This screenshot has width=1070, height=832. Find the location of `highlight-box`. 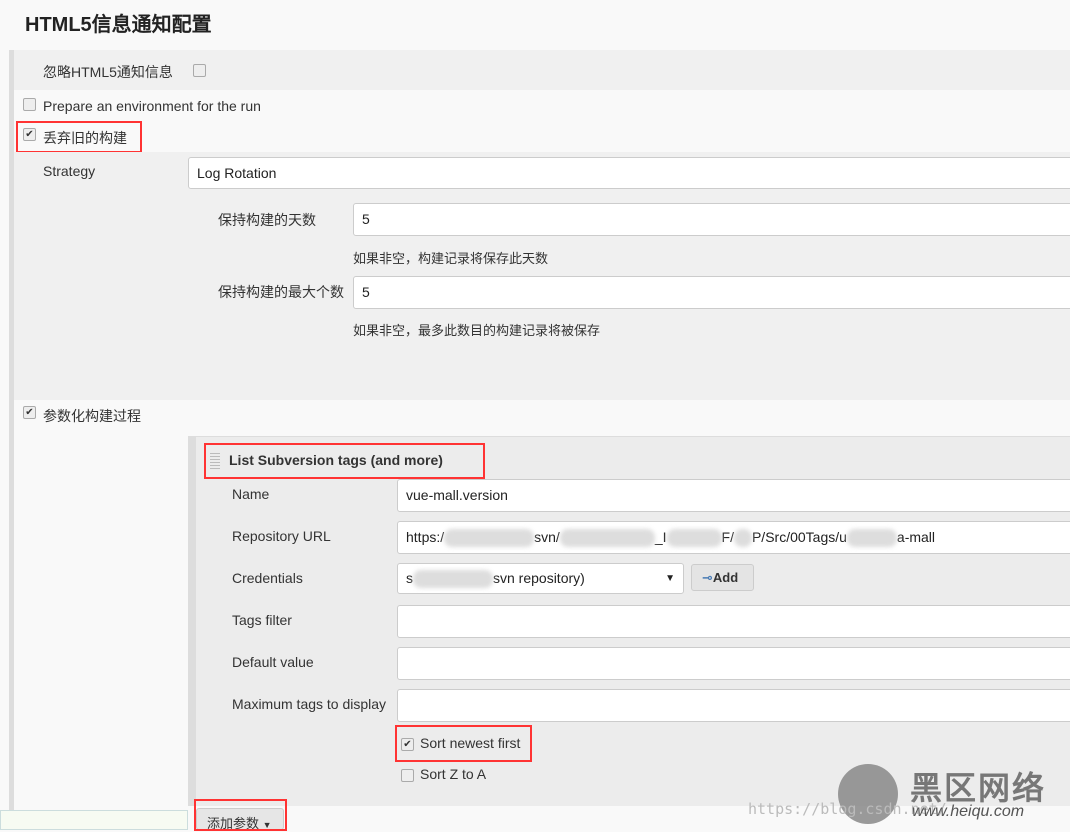

highlight-box is located at coordinates (240, 815).